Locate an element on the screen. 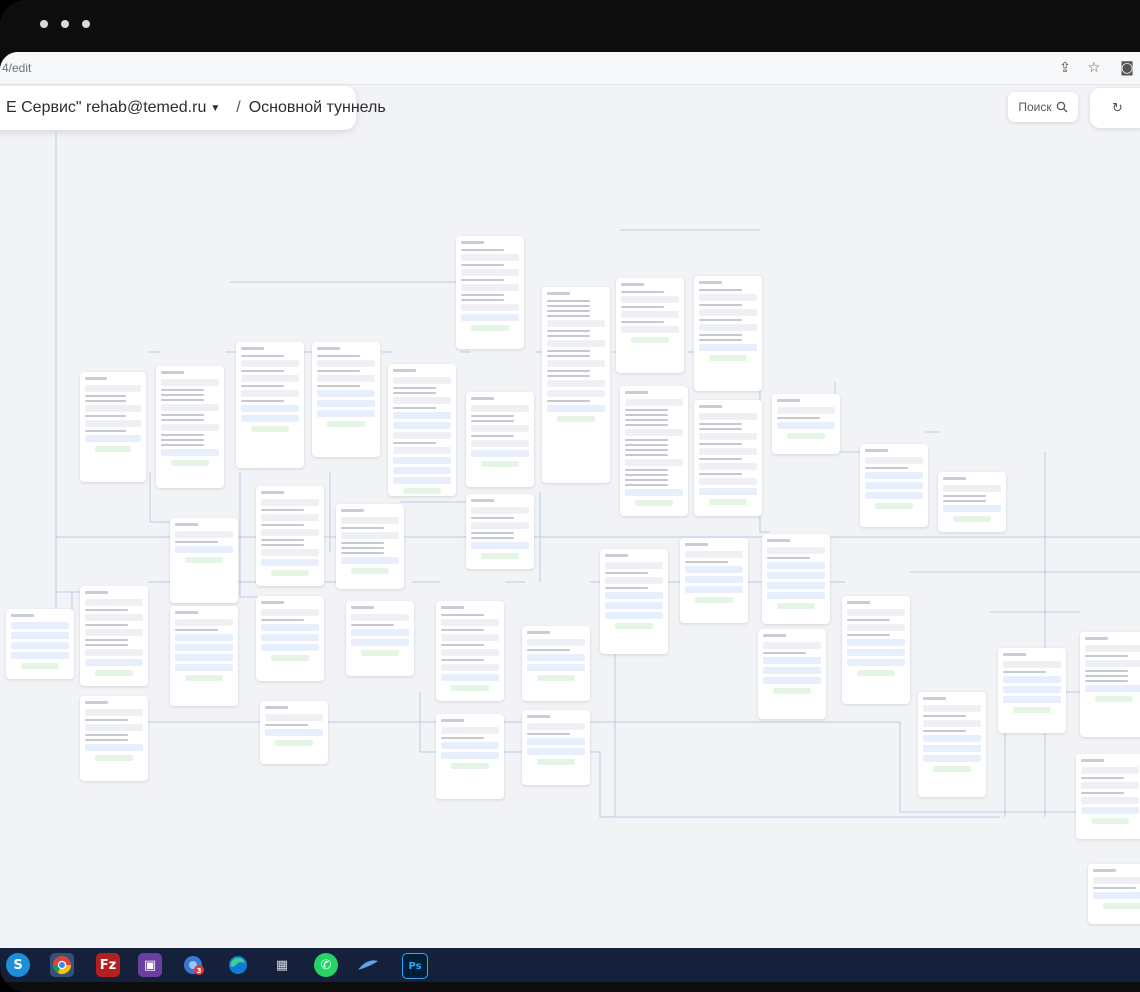 This screenshot has width=1140, height=992. share-icon: ⇪ is located at coordinates (1065, 68).